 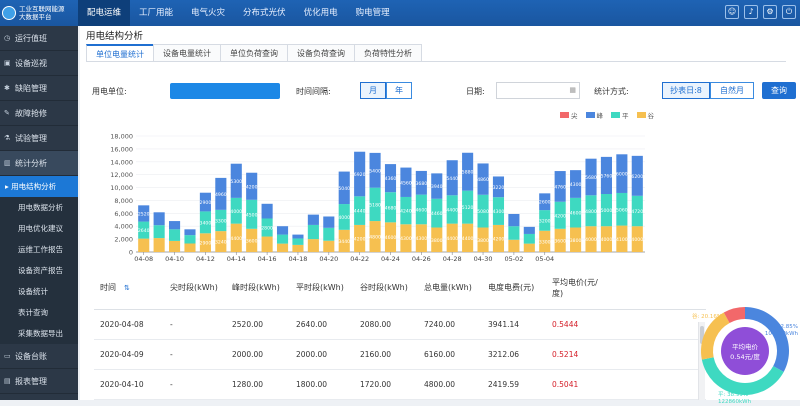 What do you see at coordinates (39, 113) in the screenshot?
I see `sidebar-group-3: ✎ 故障抢修` at bounding box center [39, 113].